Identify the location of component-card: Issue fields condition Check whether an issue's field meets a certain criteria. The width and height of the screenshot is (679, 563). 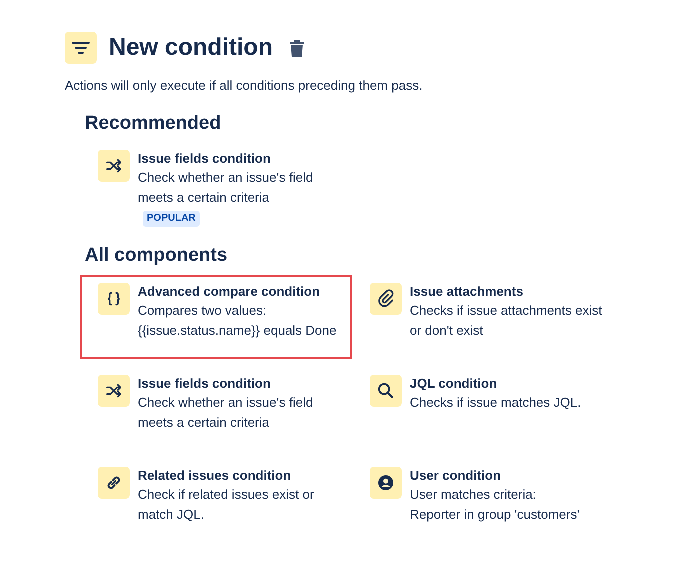
(216, 408).